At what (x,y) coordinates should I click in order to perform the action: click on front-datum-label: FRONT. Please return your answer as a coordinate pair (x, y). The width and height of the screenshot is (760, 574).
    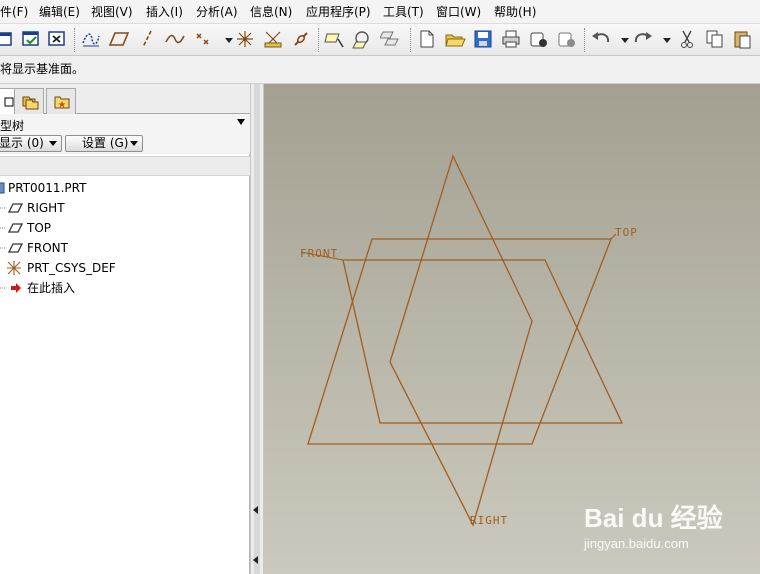
    Looking at the image, I should click on (319, 253).